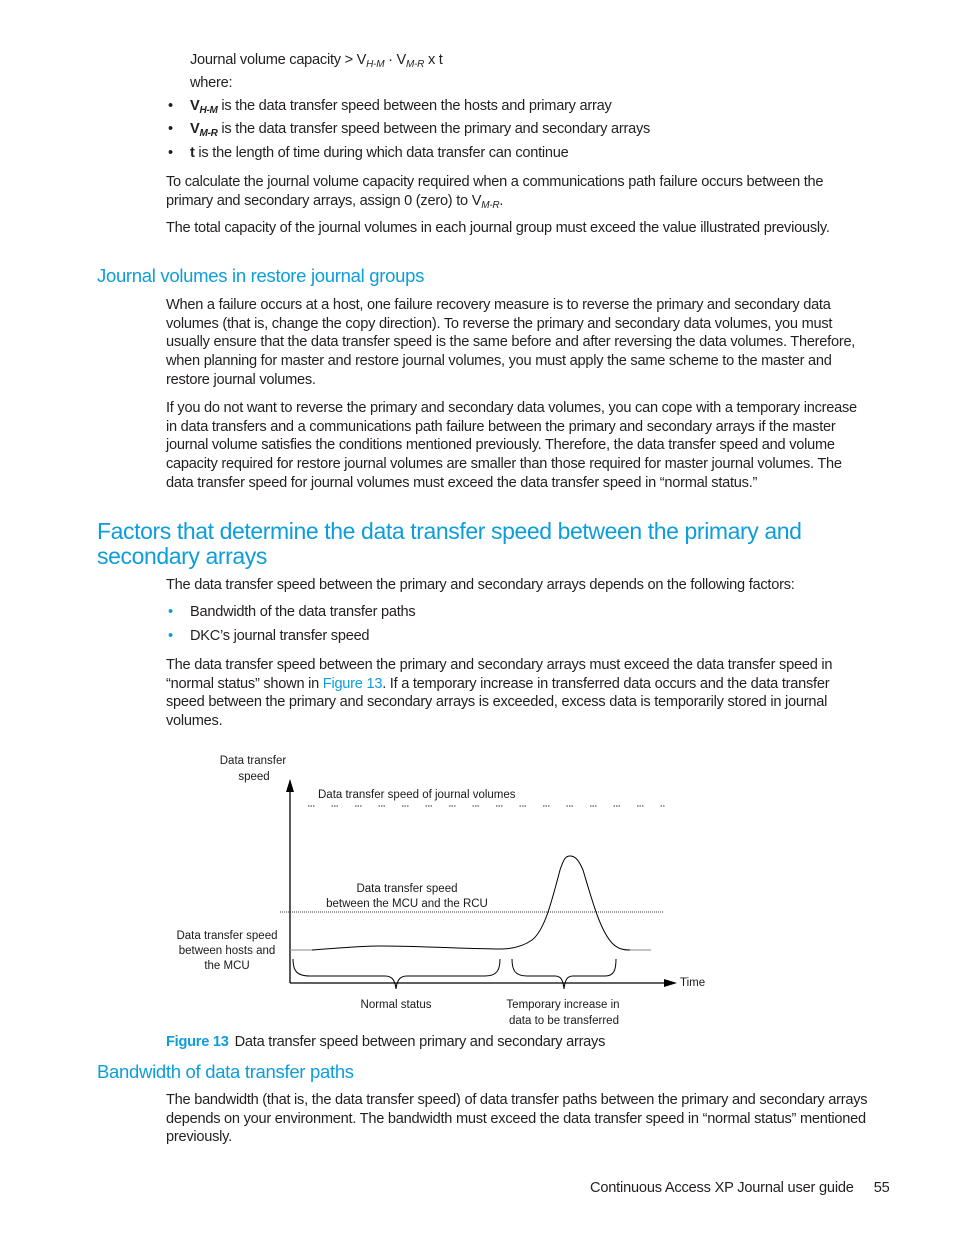  Describe the element at coordinates (417, 795) in the screenshot. I see `journal-line-label: Data transfer speed of journal volumes` at that location.